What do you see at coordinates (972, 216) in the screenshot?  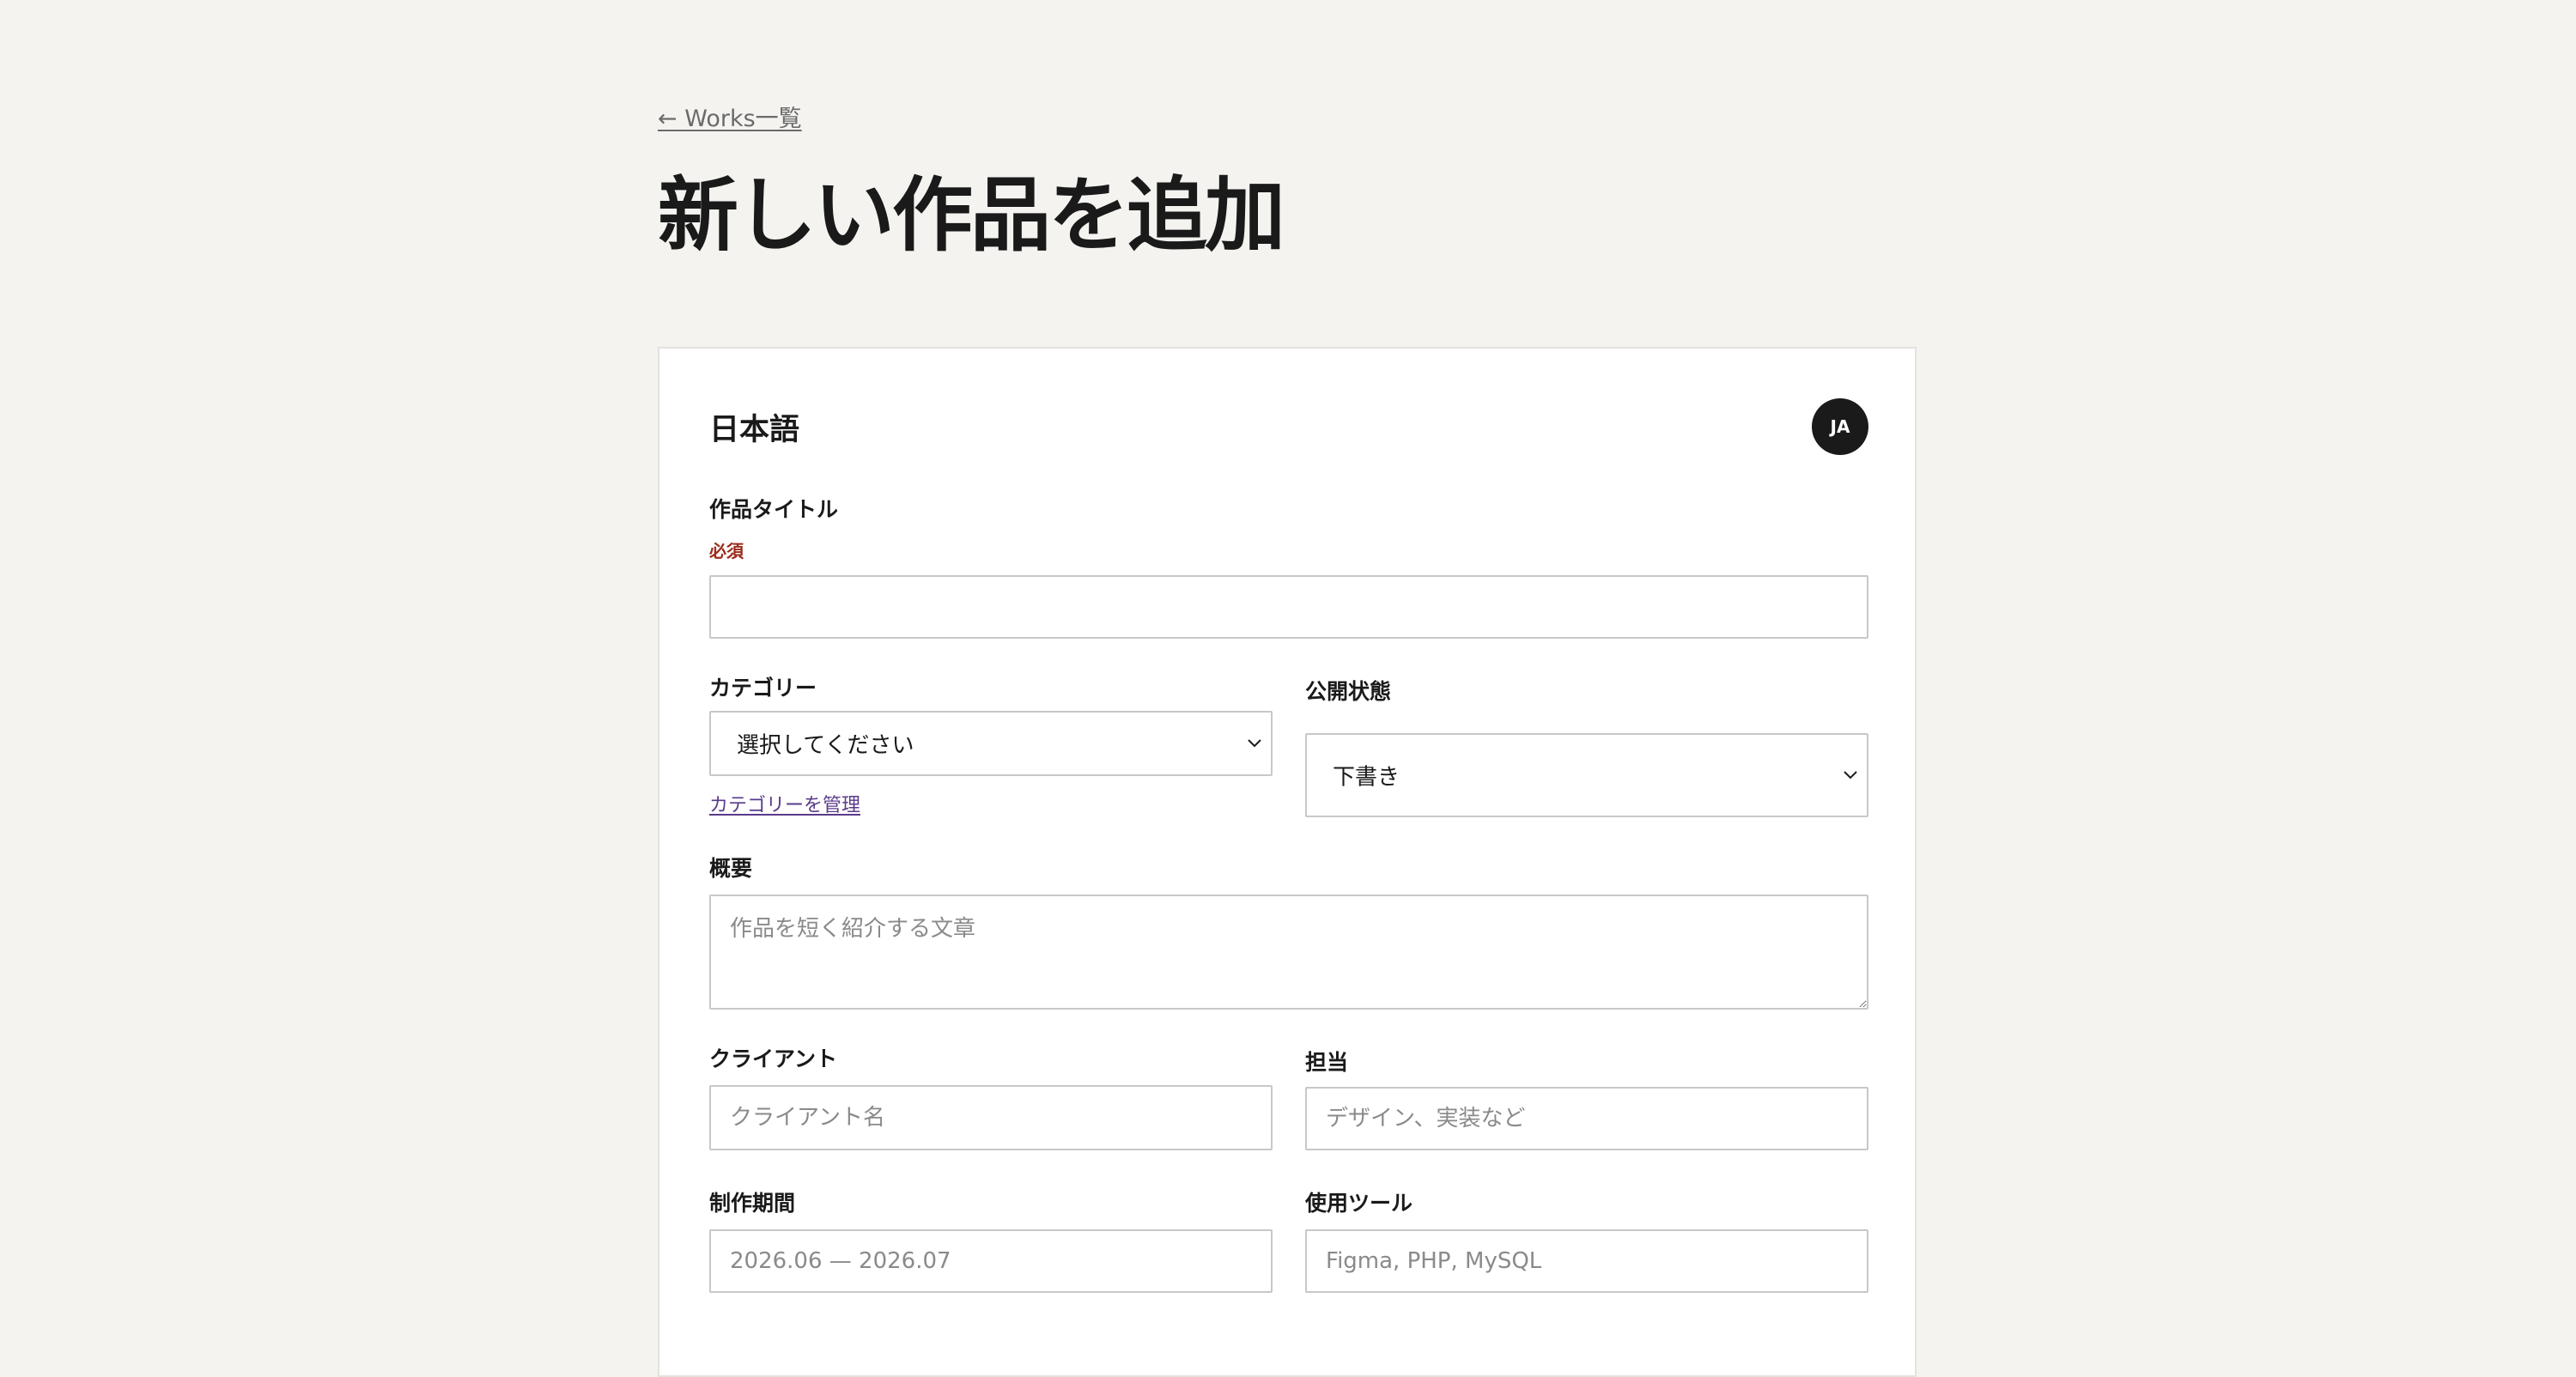 I see `page-title: 新しい作品を追加` at bounding box center [972, 216].